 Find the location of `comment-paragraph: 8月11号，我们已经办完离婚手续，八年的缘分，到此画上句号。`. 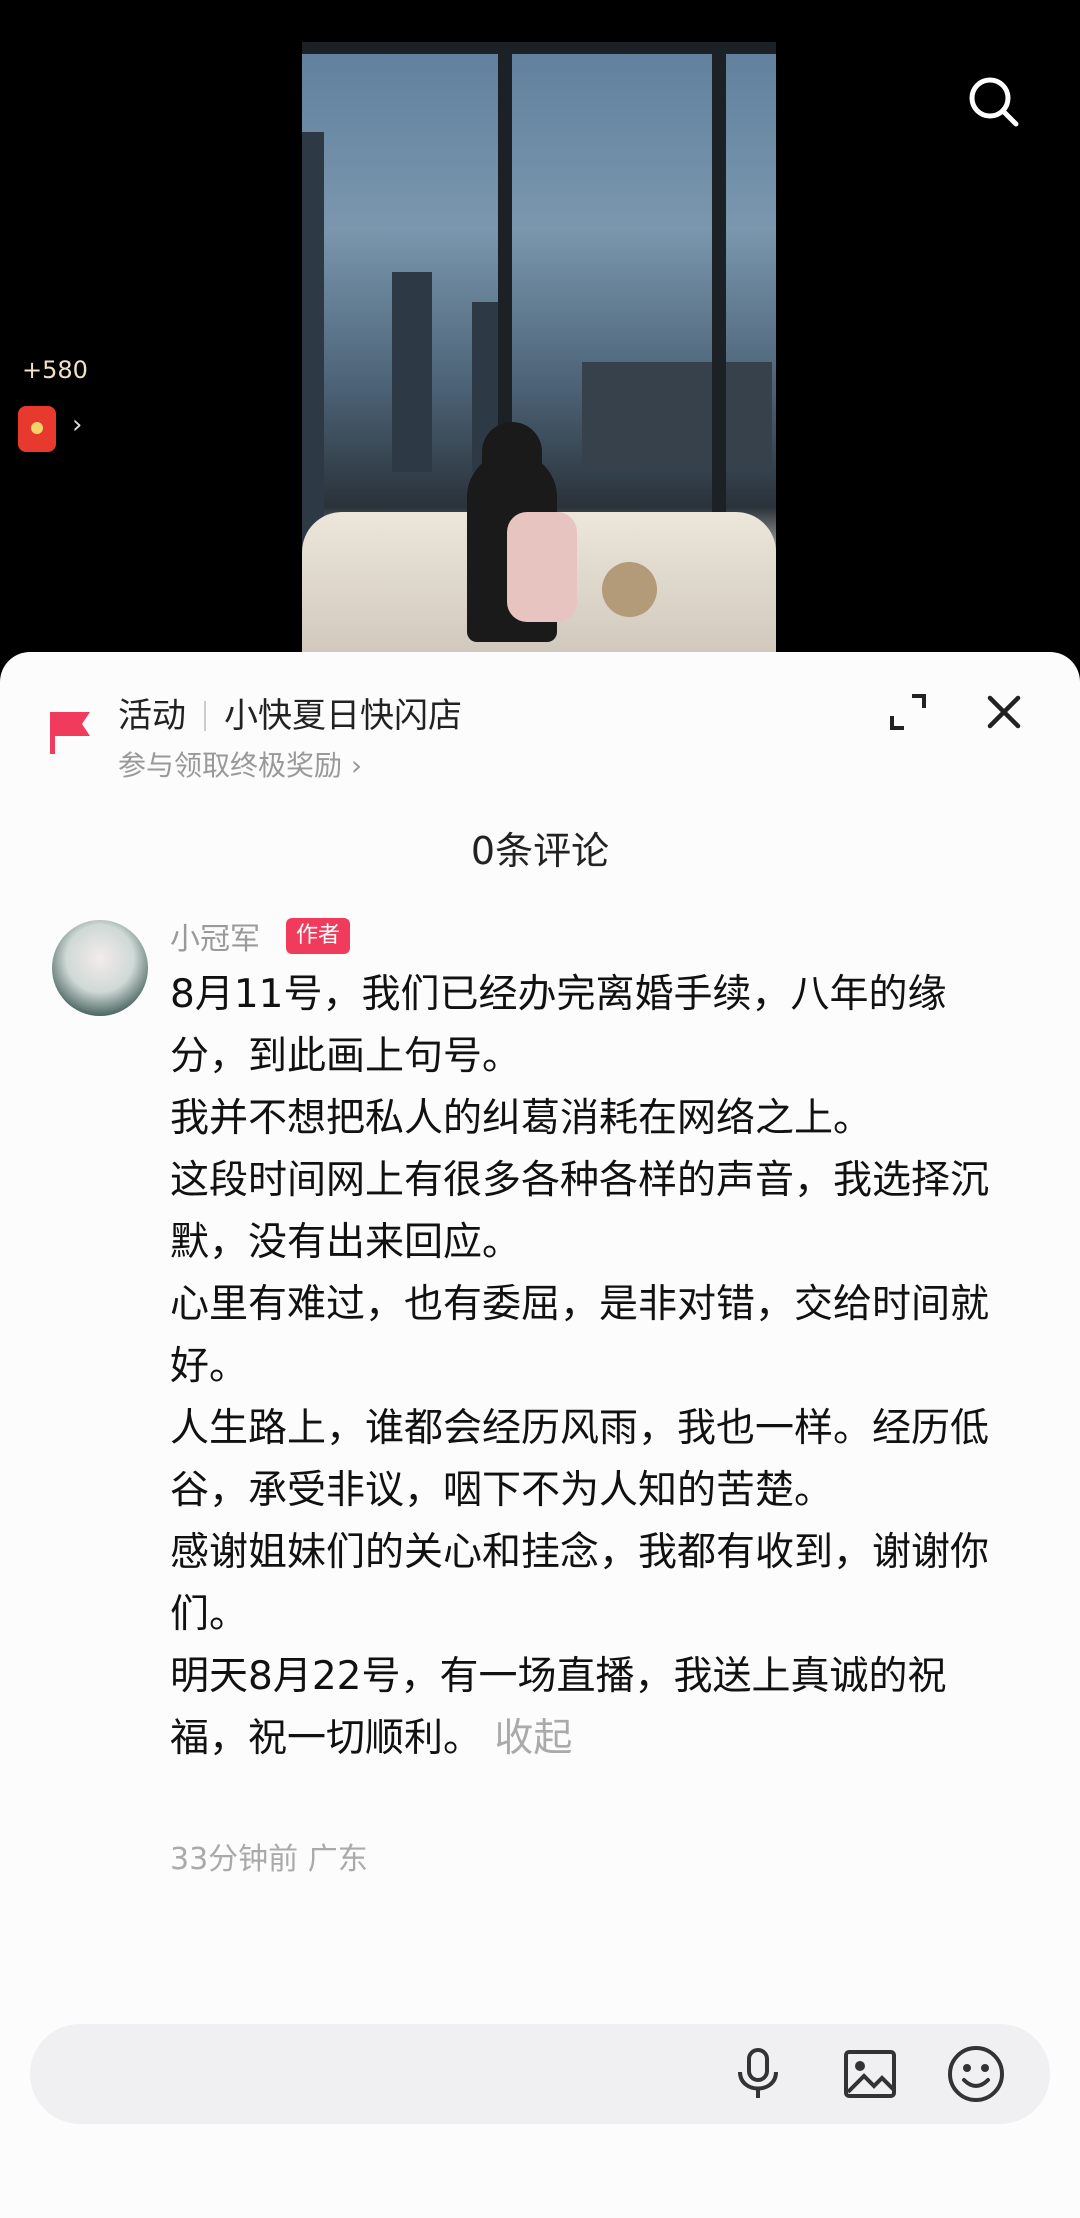

comment-paragraph: 8月11号，我们已经办完离婚手续，八年的缘分，到此画上句号。 is located at coordinates (558, 1025).